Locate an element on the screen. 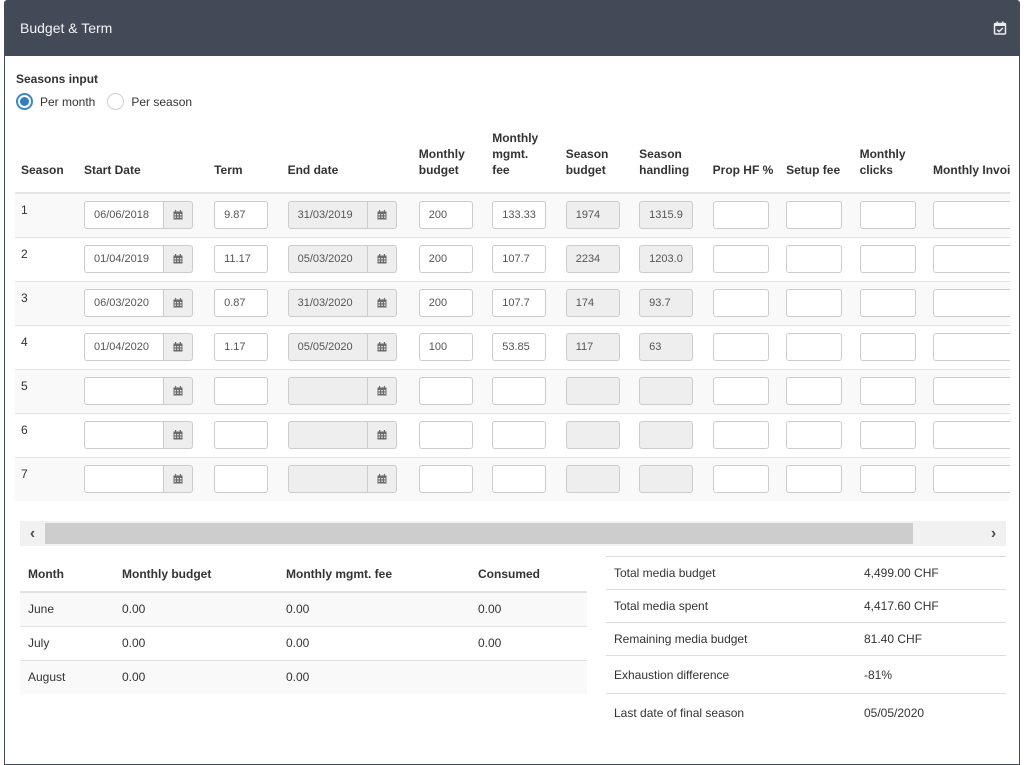  radio-per-season-circle is located at coordinates (116, 101).